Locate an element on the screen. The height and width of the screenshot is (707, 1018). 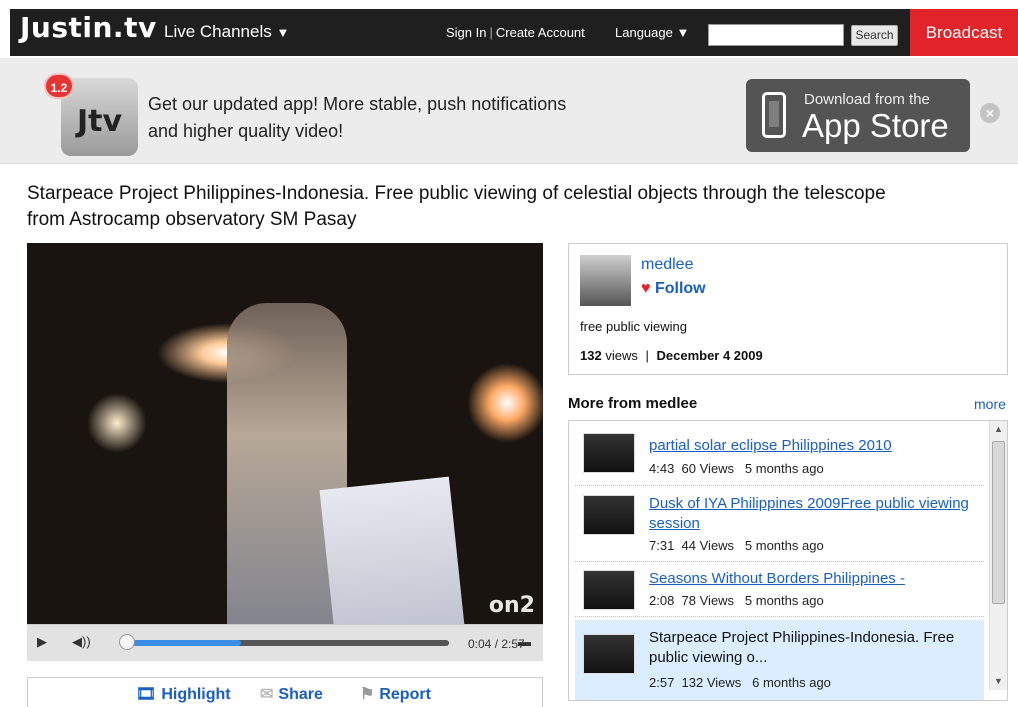
seek-bar is located at coordinates (286, 643).